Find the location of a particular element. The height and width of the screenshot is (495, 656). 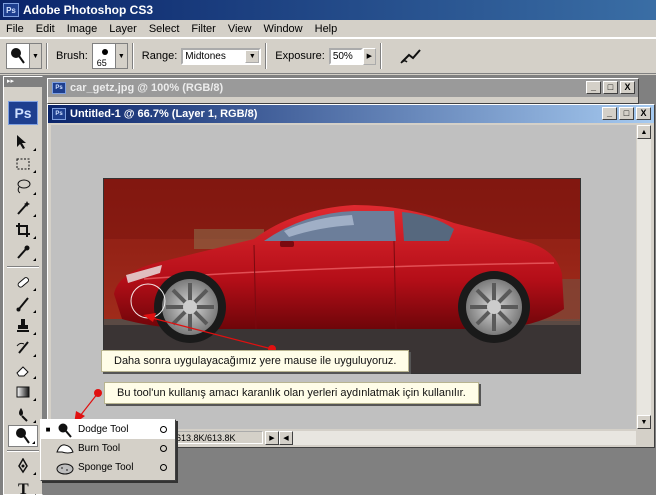

healing-brush-icon is located at coordinates (23, 282).